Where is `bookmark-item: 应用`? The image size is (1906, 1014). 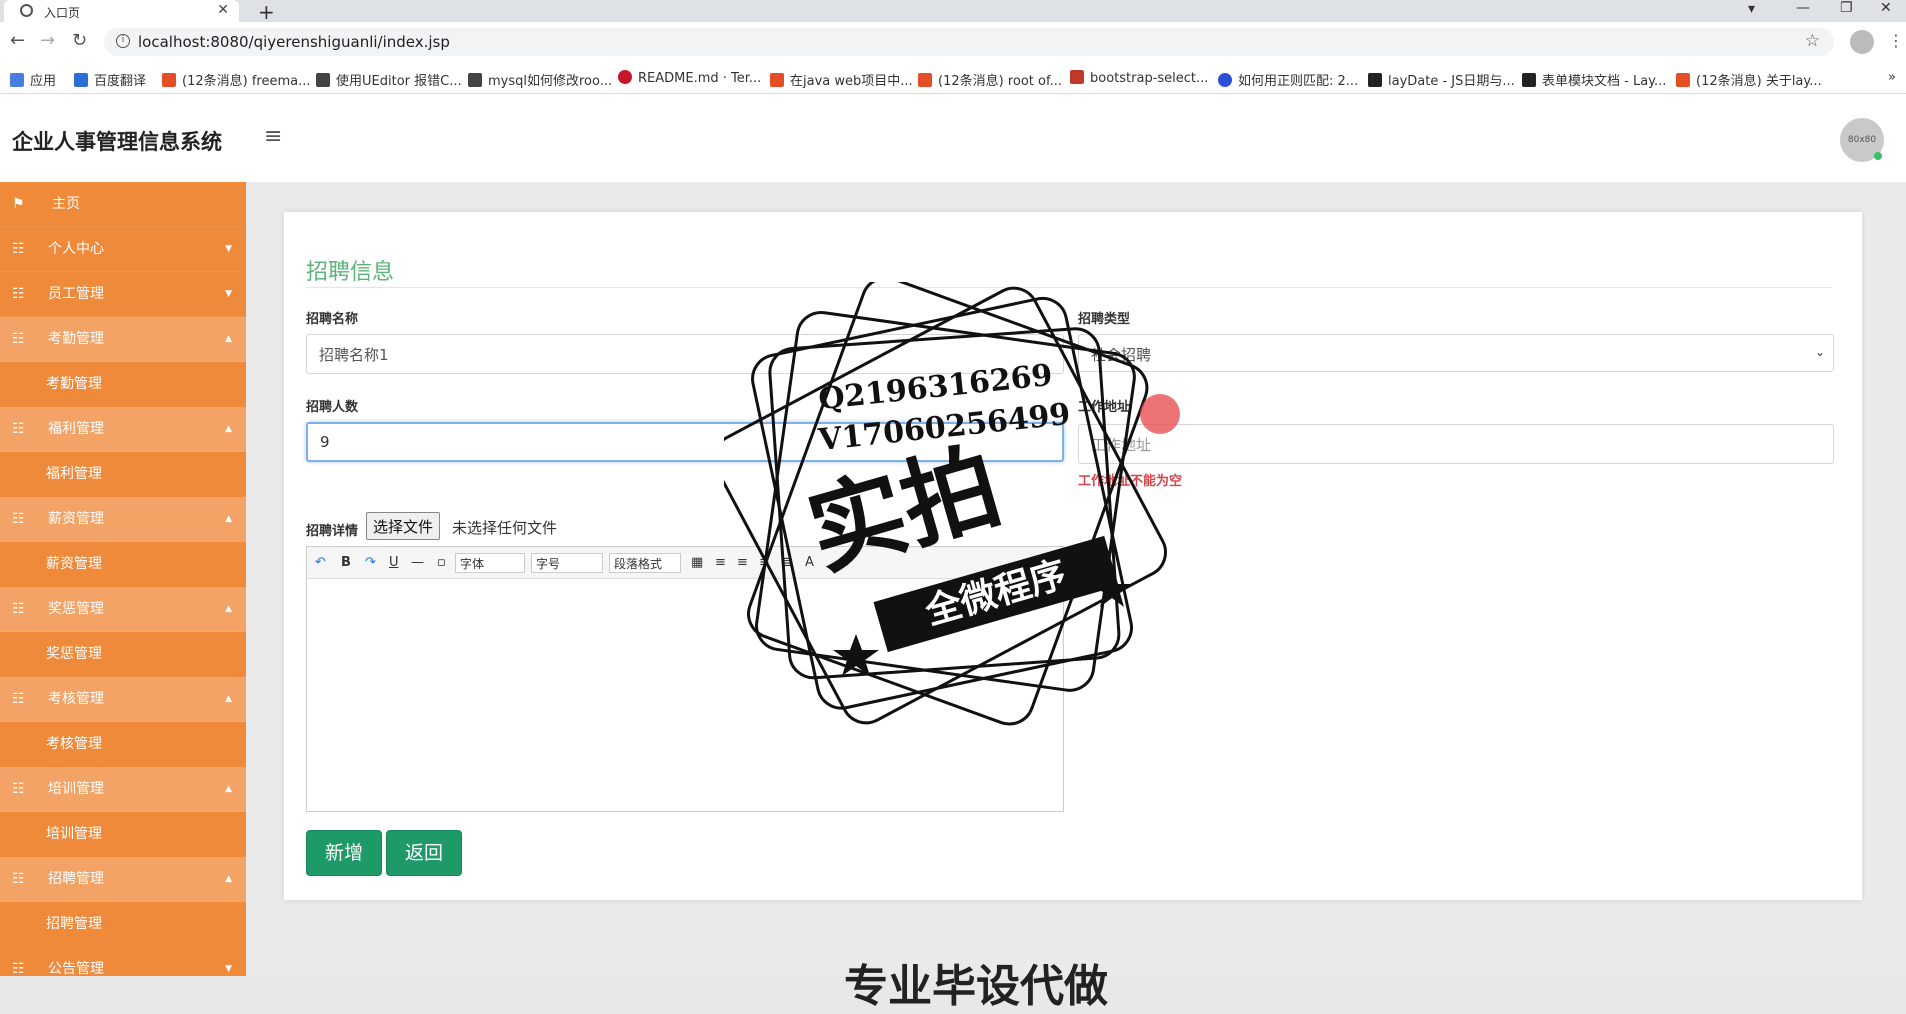
bookmark-item: 应用 is located at coordinates (33, 79).